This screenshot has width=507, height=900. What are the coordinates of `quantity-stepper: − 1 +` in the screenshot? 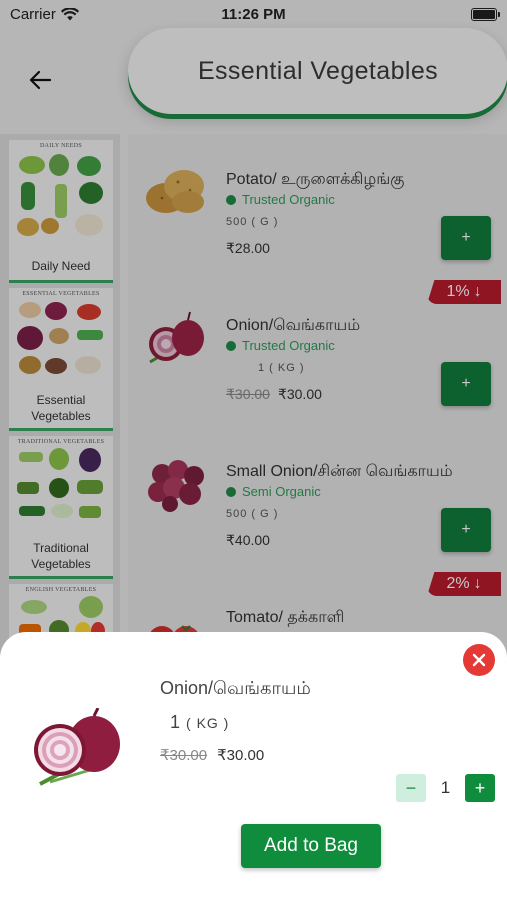 It's located at (445, 788).